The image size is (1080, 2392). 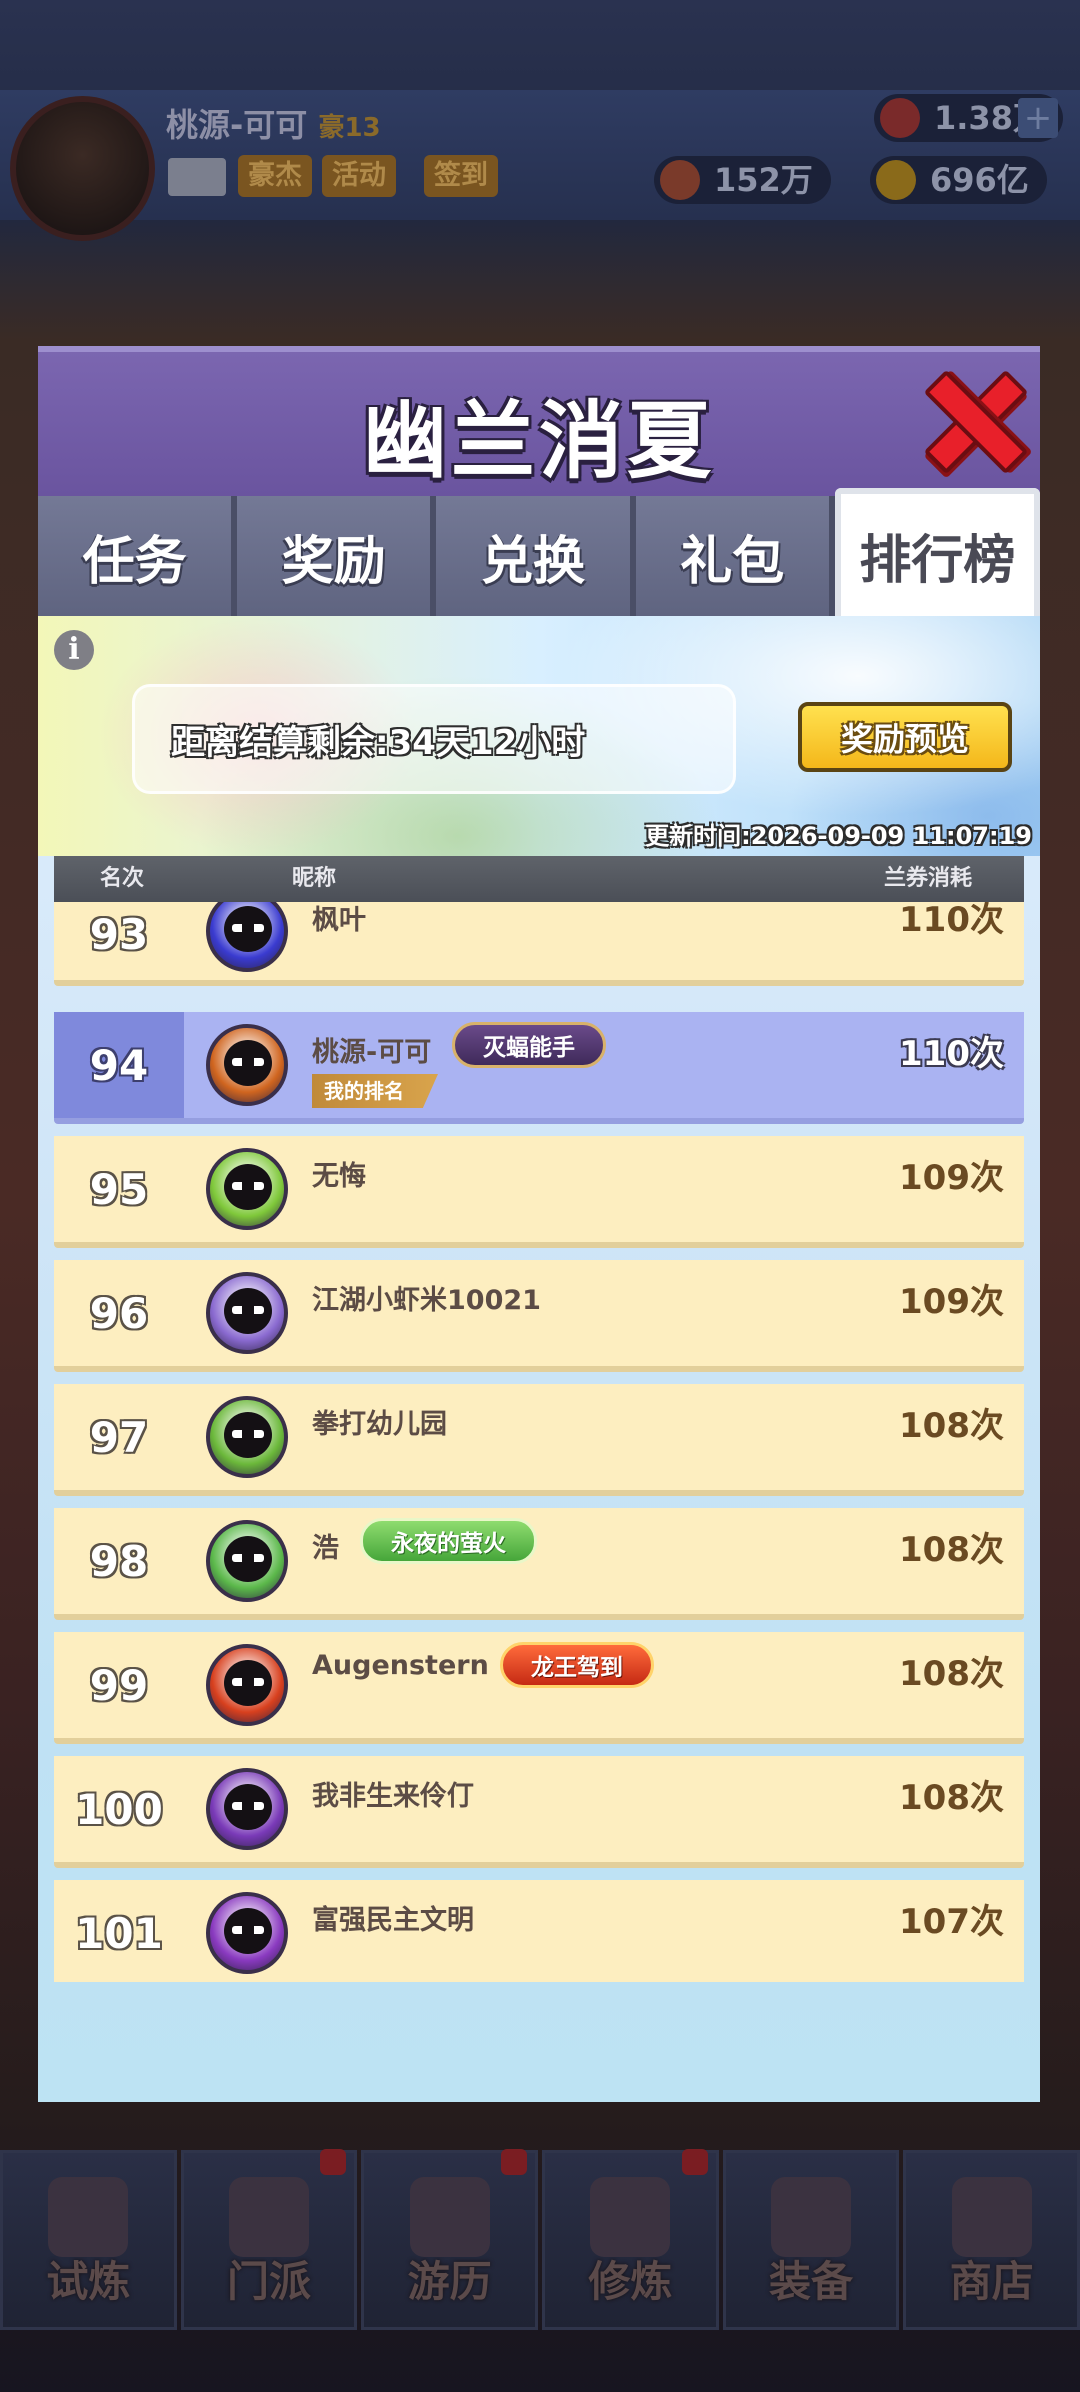 I want to click on player-nickname: 无悔, so click(x=339, y=1176).